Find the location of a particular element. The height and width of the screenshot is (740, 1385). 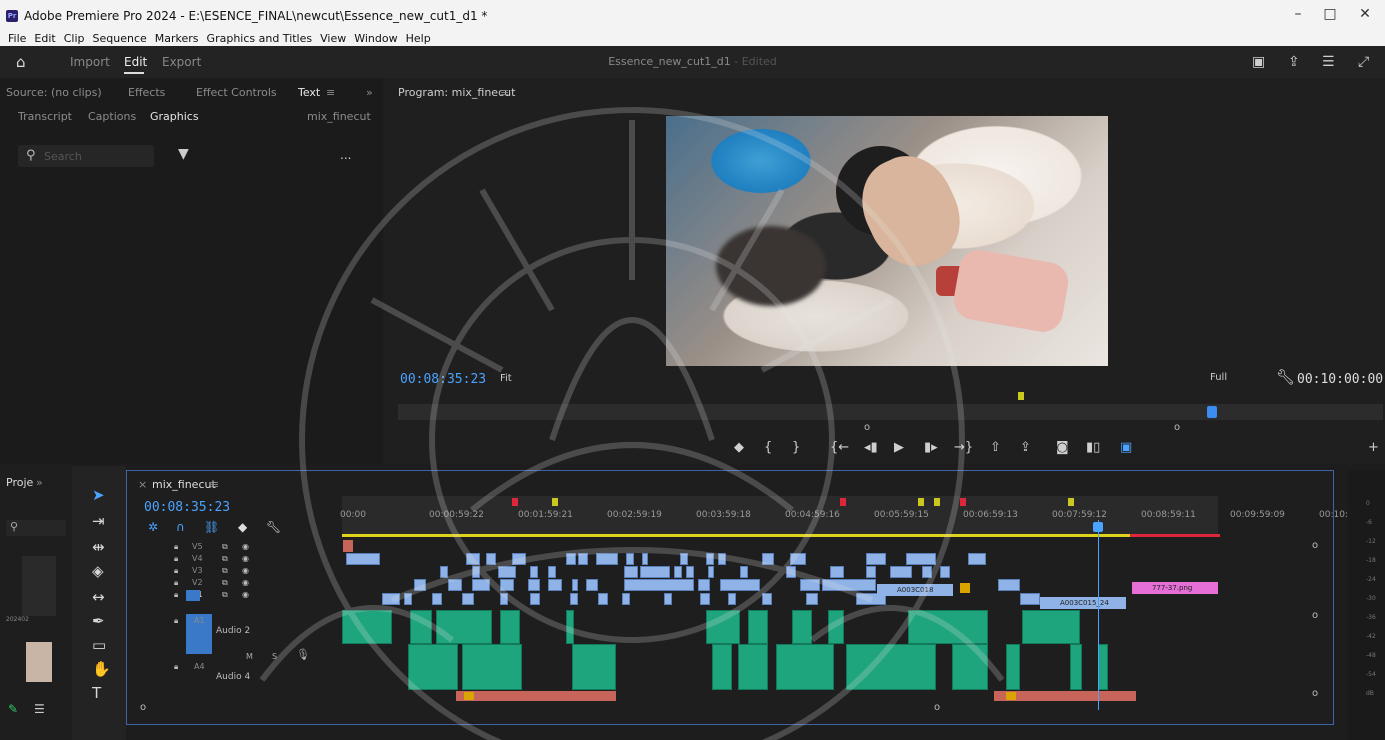

minimize-button: – is located at coordinates (1298, 14).